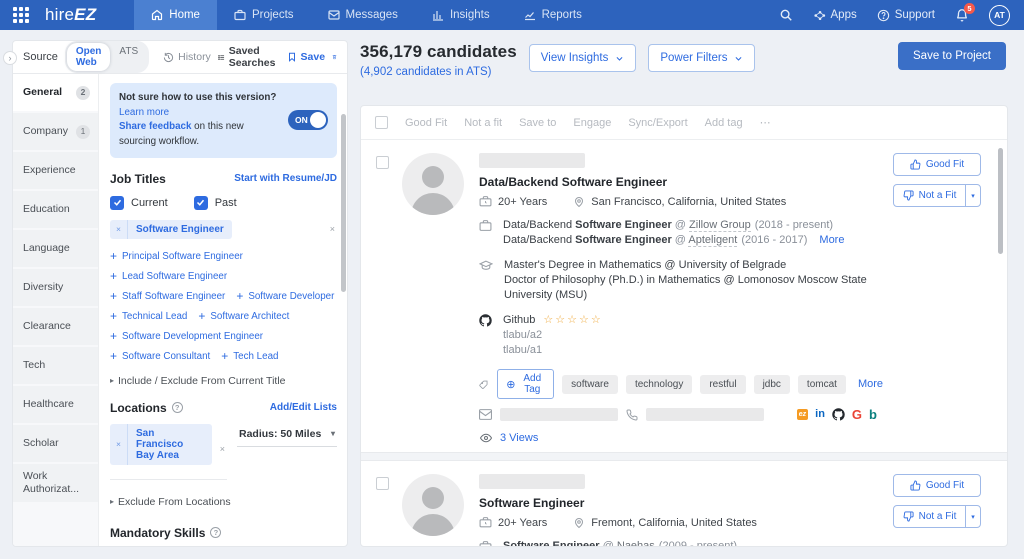 Image resolution: width=1024 pixels, height=559 pixels. Describe the element at coordinates (526, 384) in the screenshot. I see `add-tag-button: ⊕ Add Tag` at that location.